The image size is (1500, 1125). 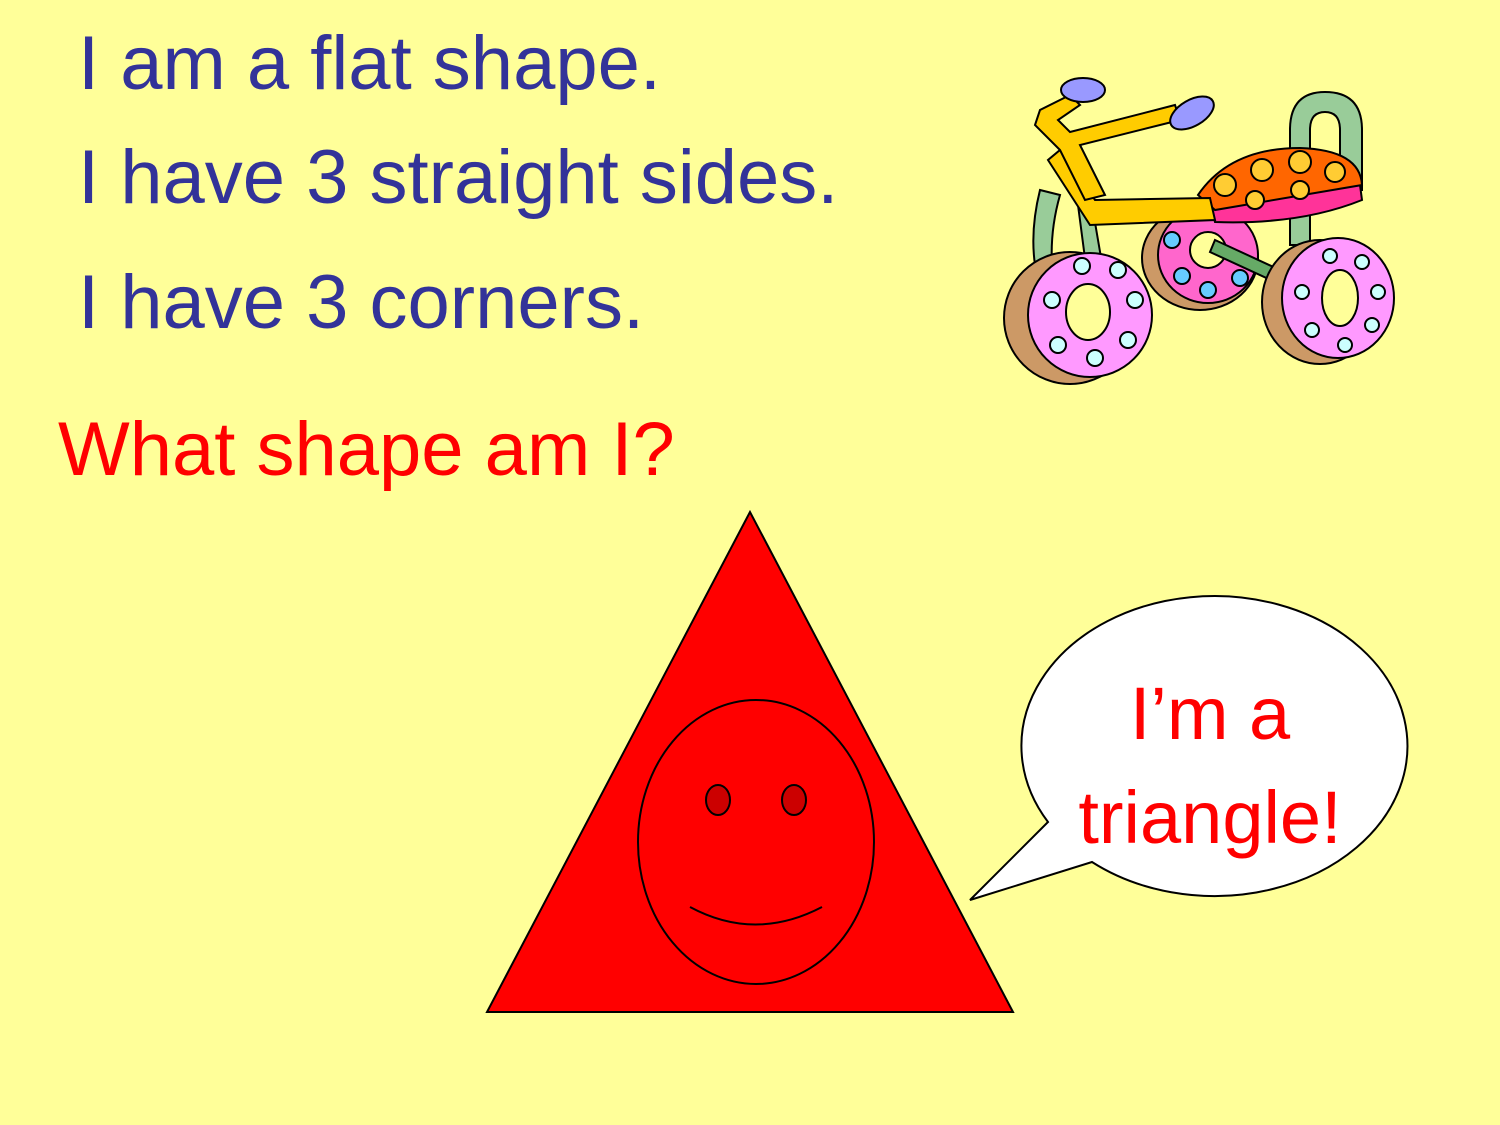 I want to click on speech-bubble-text: I’m a triangle!, so click(x=1210, y=766).